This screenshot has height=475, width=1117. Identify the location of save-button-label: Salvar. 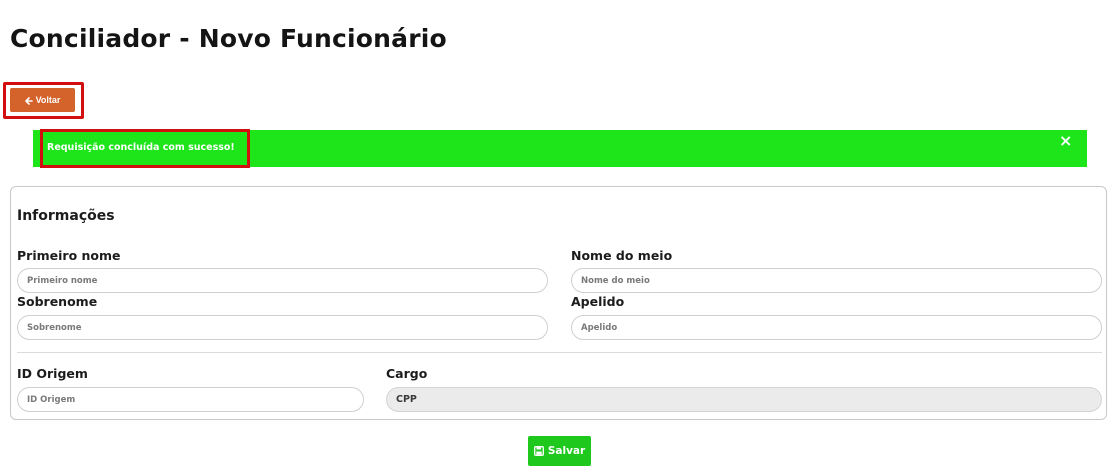
(566, 451).